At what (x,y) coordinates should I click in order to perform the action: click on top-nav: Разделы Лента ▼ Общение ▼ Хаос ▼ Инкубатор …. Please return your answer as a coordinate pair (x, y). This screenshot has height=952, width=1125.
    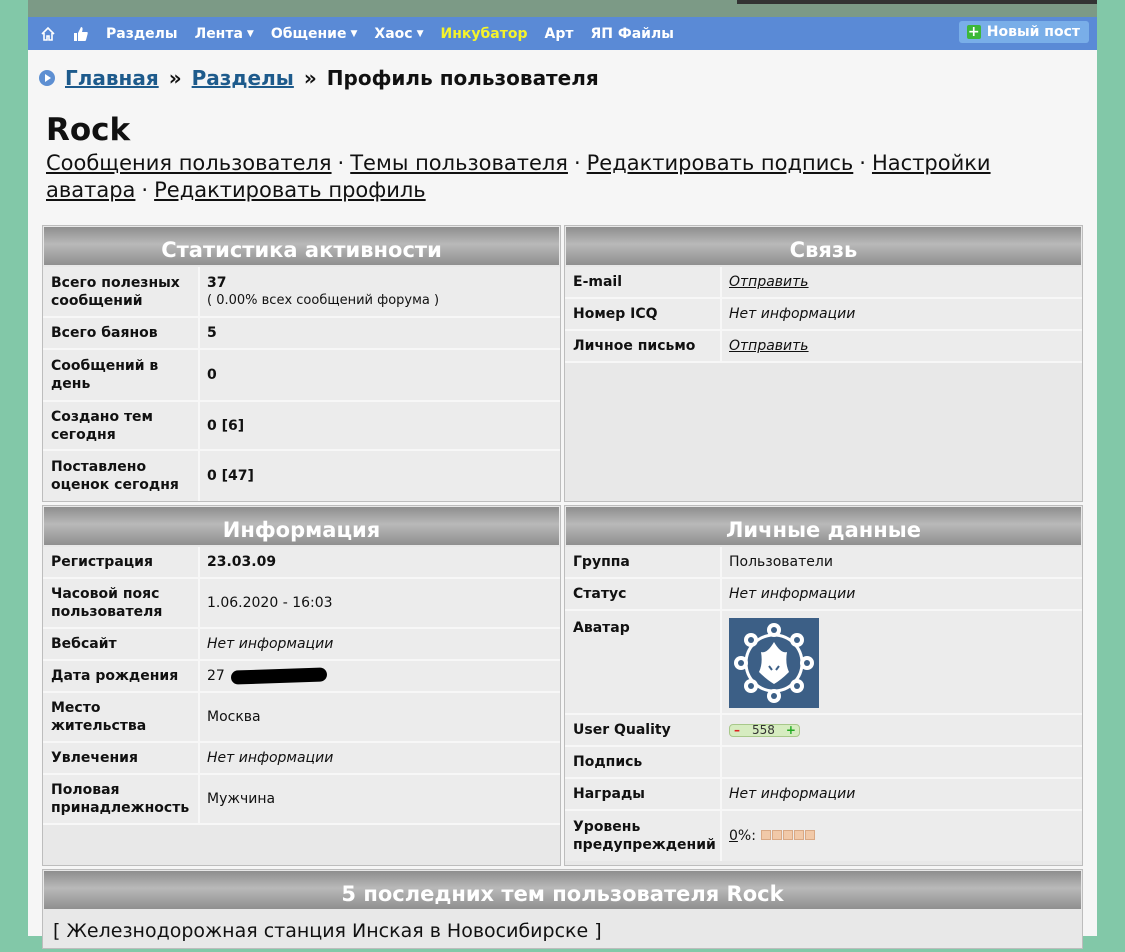
    Looking at the image, I should click on (562, 33).